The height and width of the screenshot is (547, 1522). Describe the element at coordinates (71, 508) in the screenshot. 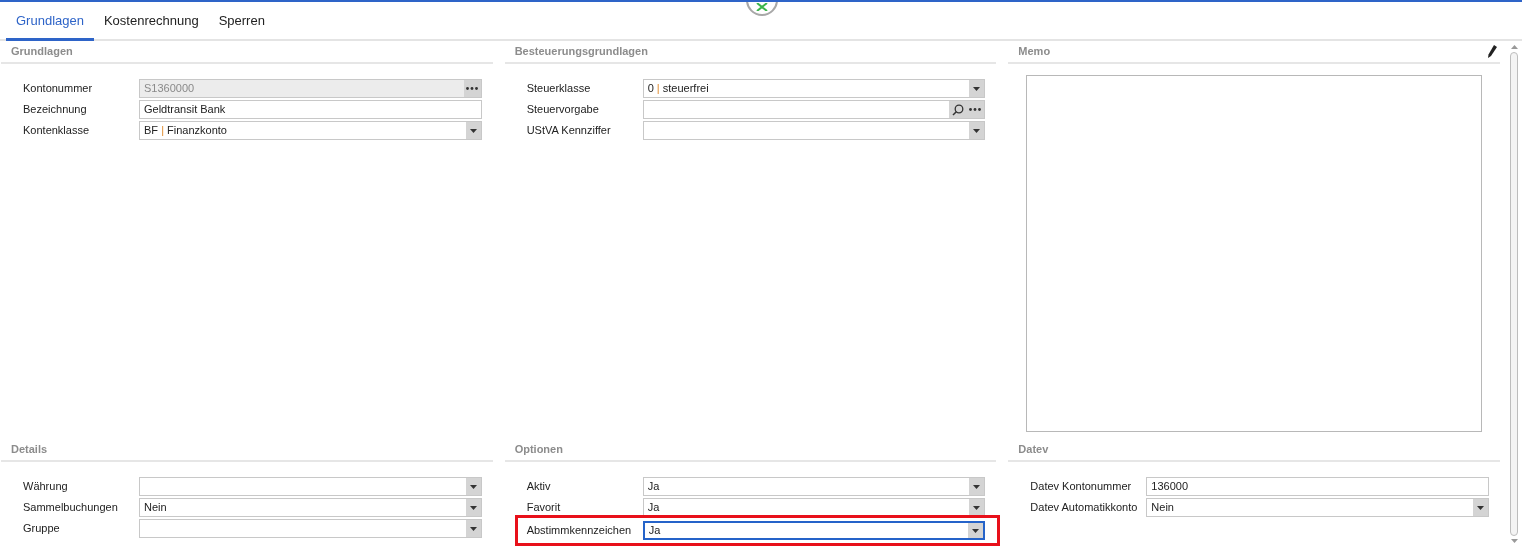

I see `field-label: Sammelbuchungen` at that location.